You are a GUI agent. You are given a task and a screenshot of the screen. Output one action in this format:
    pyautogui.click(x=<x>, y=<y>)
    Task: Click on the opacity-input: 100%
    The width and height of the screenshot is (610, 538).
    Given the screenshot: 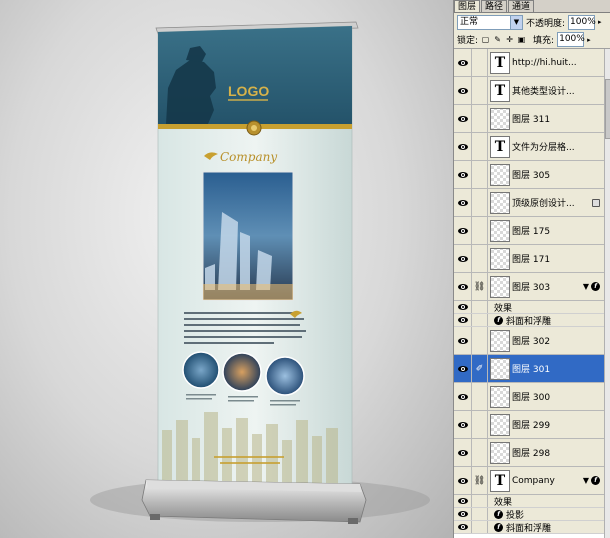 What is the action you would take?
    pyautogui.click(x=582, y=22)
    